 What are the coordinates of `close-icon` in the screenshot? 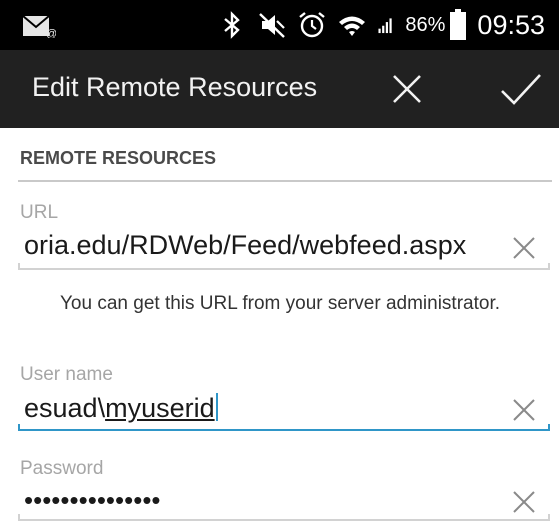 It's located at (407, 89).